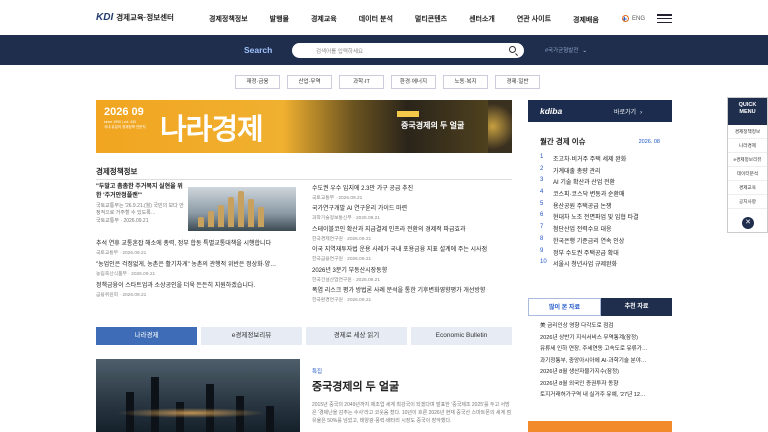  Describe the element at coordinates (412, 386) in the screenshot. I see `feature-headline: 중국경제의 두 얼굴` at that location.